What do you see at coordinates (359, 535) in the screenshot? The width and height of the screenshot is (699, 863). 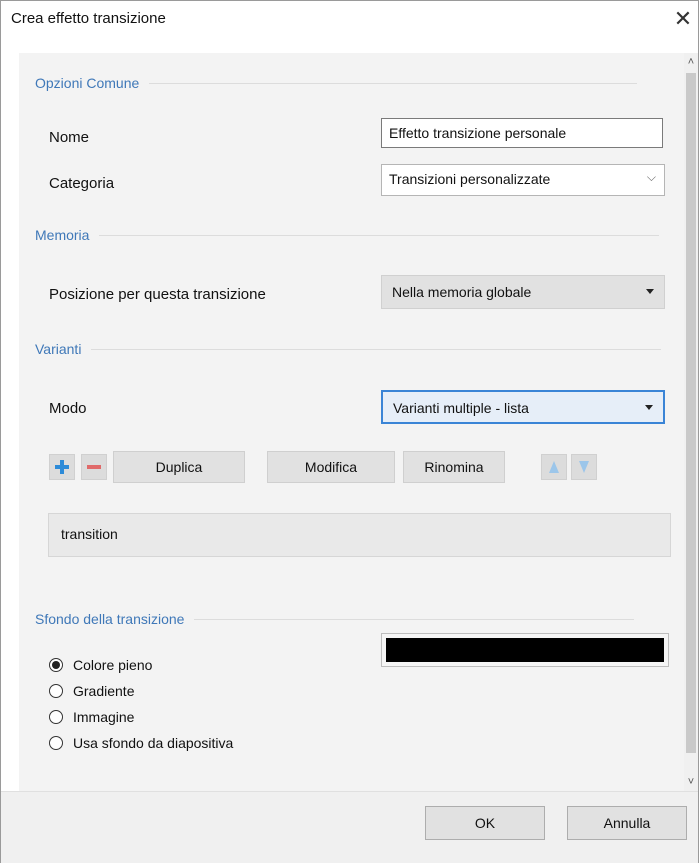 I see `variant-list: transition` at bounding box center [359, 535].